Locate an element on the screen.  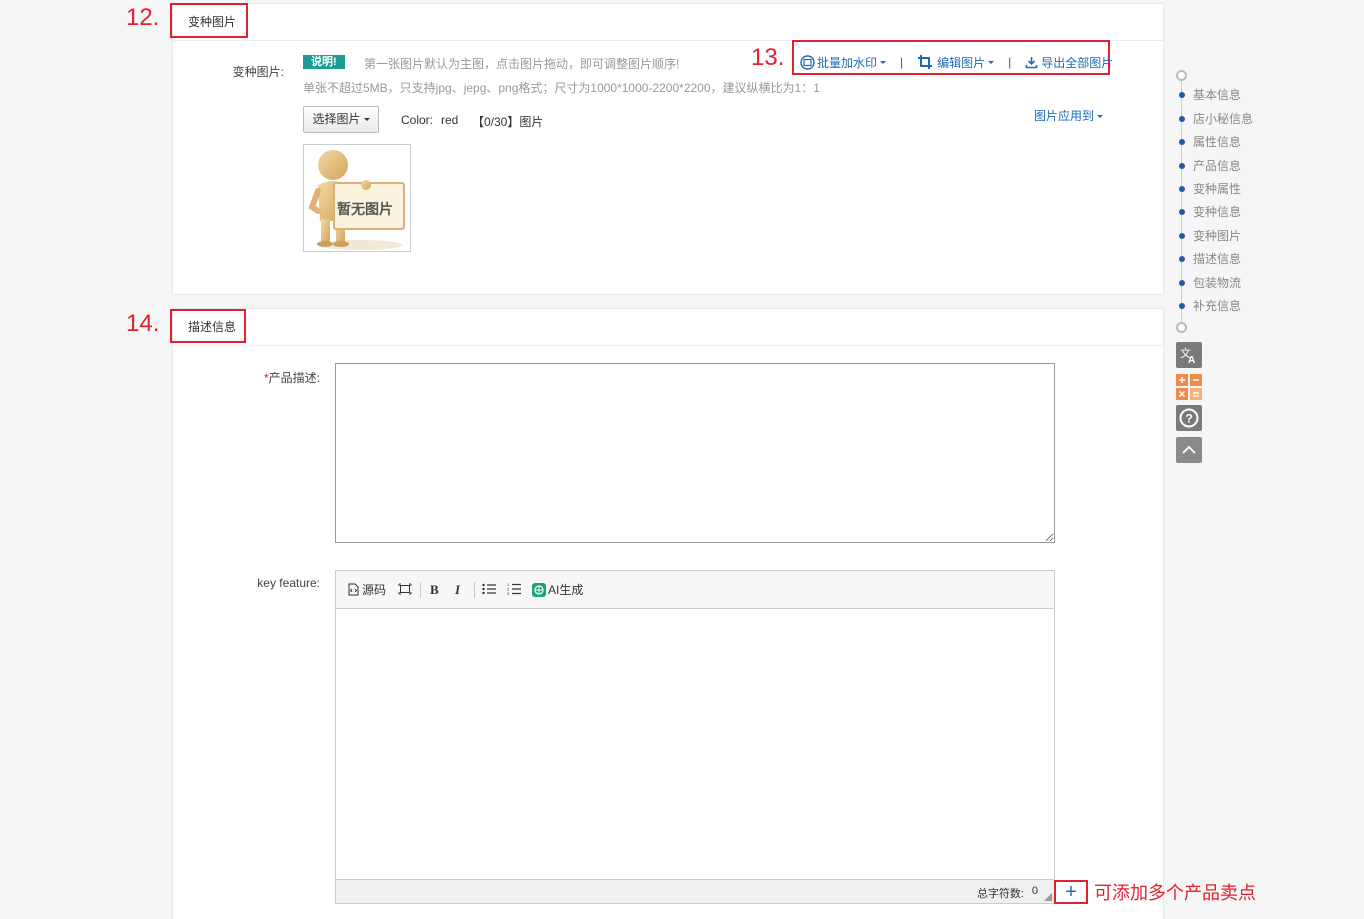
calculator-icon is located at coordinates (1189, 387).